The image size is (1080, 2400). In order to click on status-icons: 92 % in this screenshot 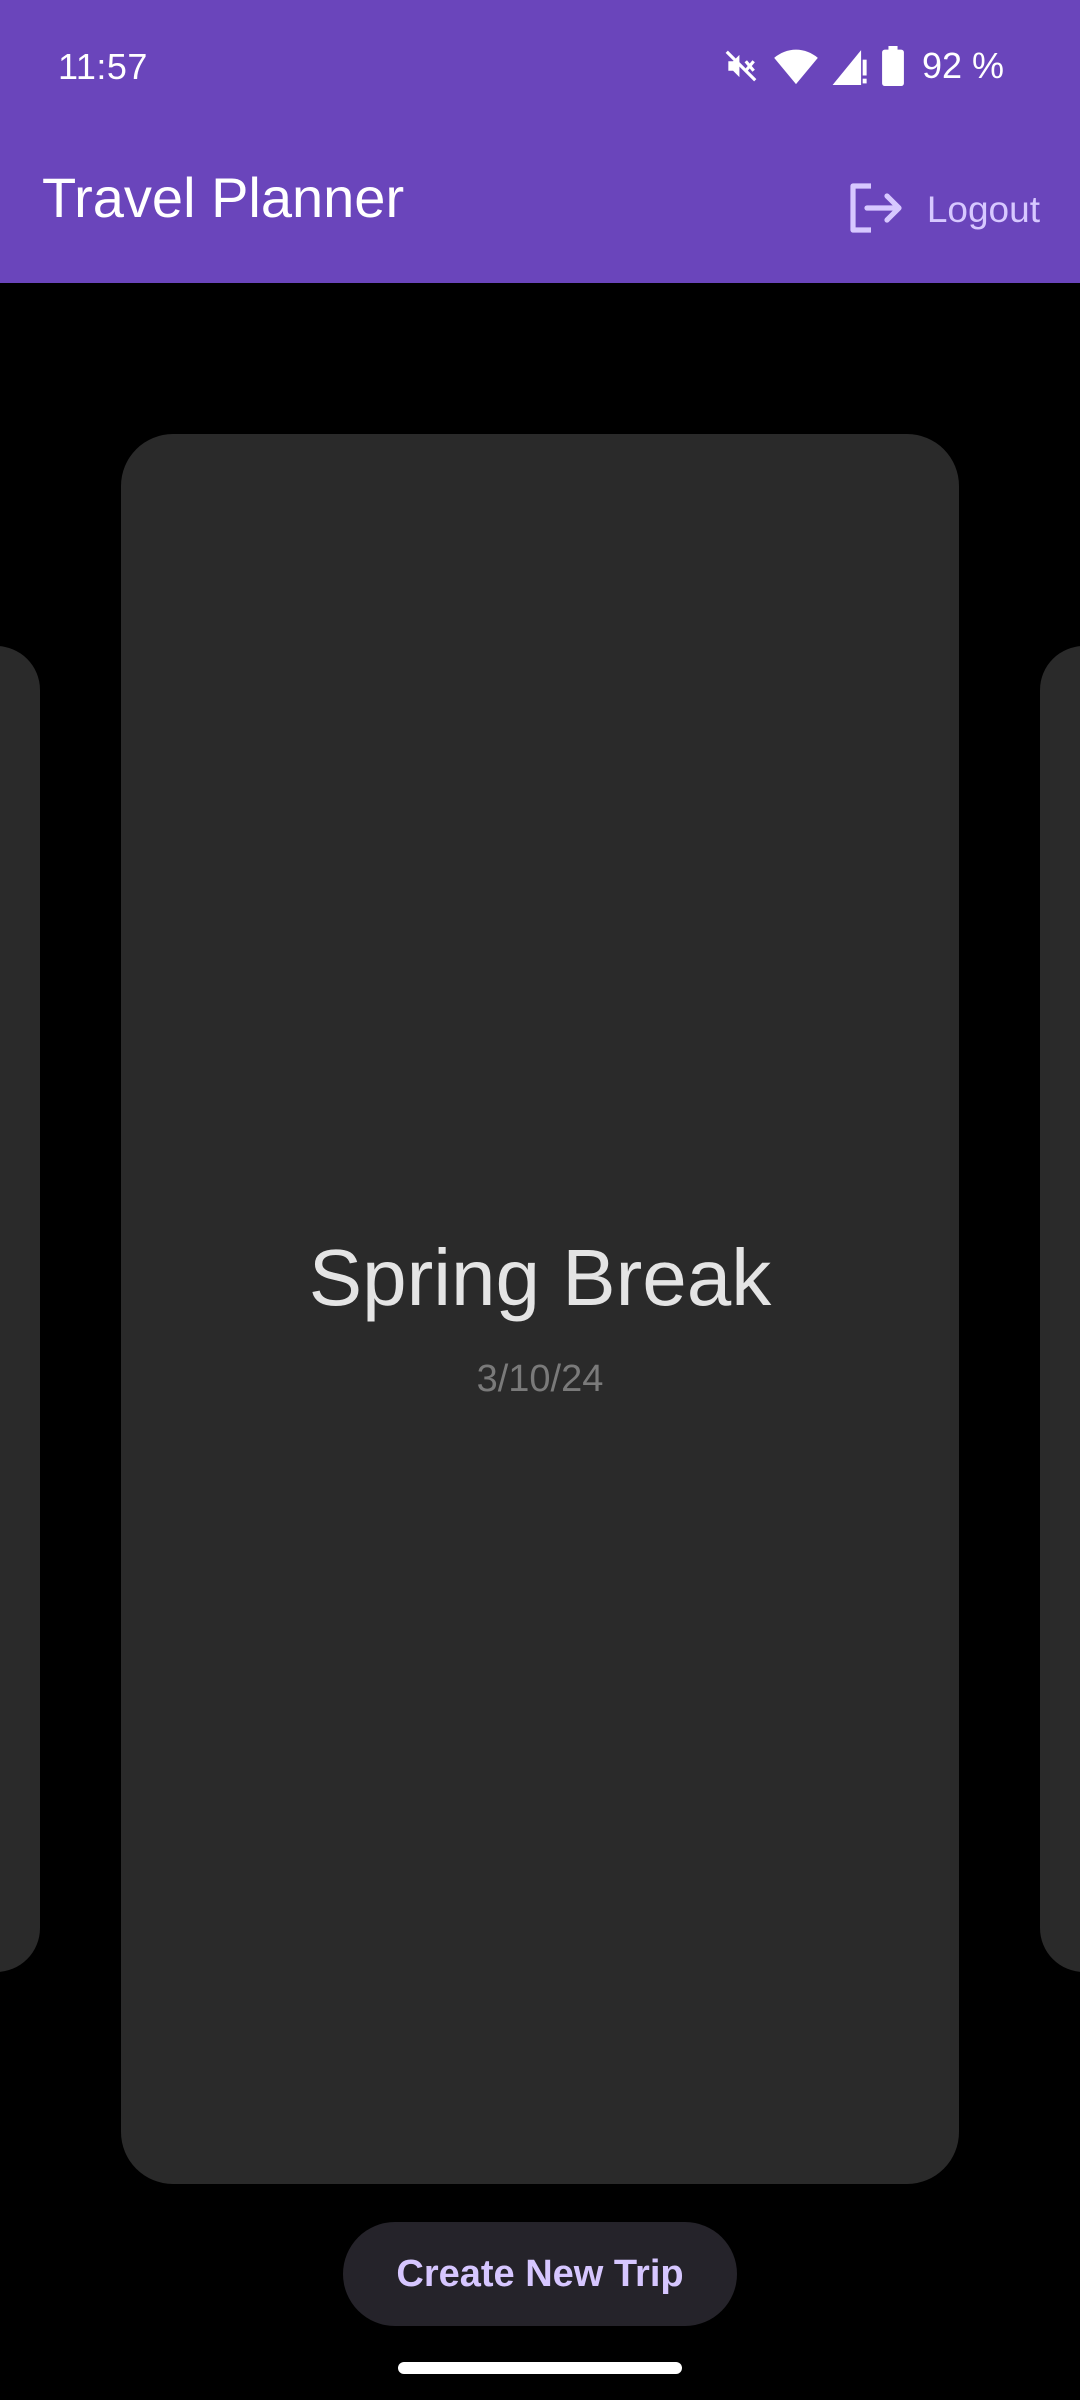, I will do `click(863, 66)`.